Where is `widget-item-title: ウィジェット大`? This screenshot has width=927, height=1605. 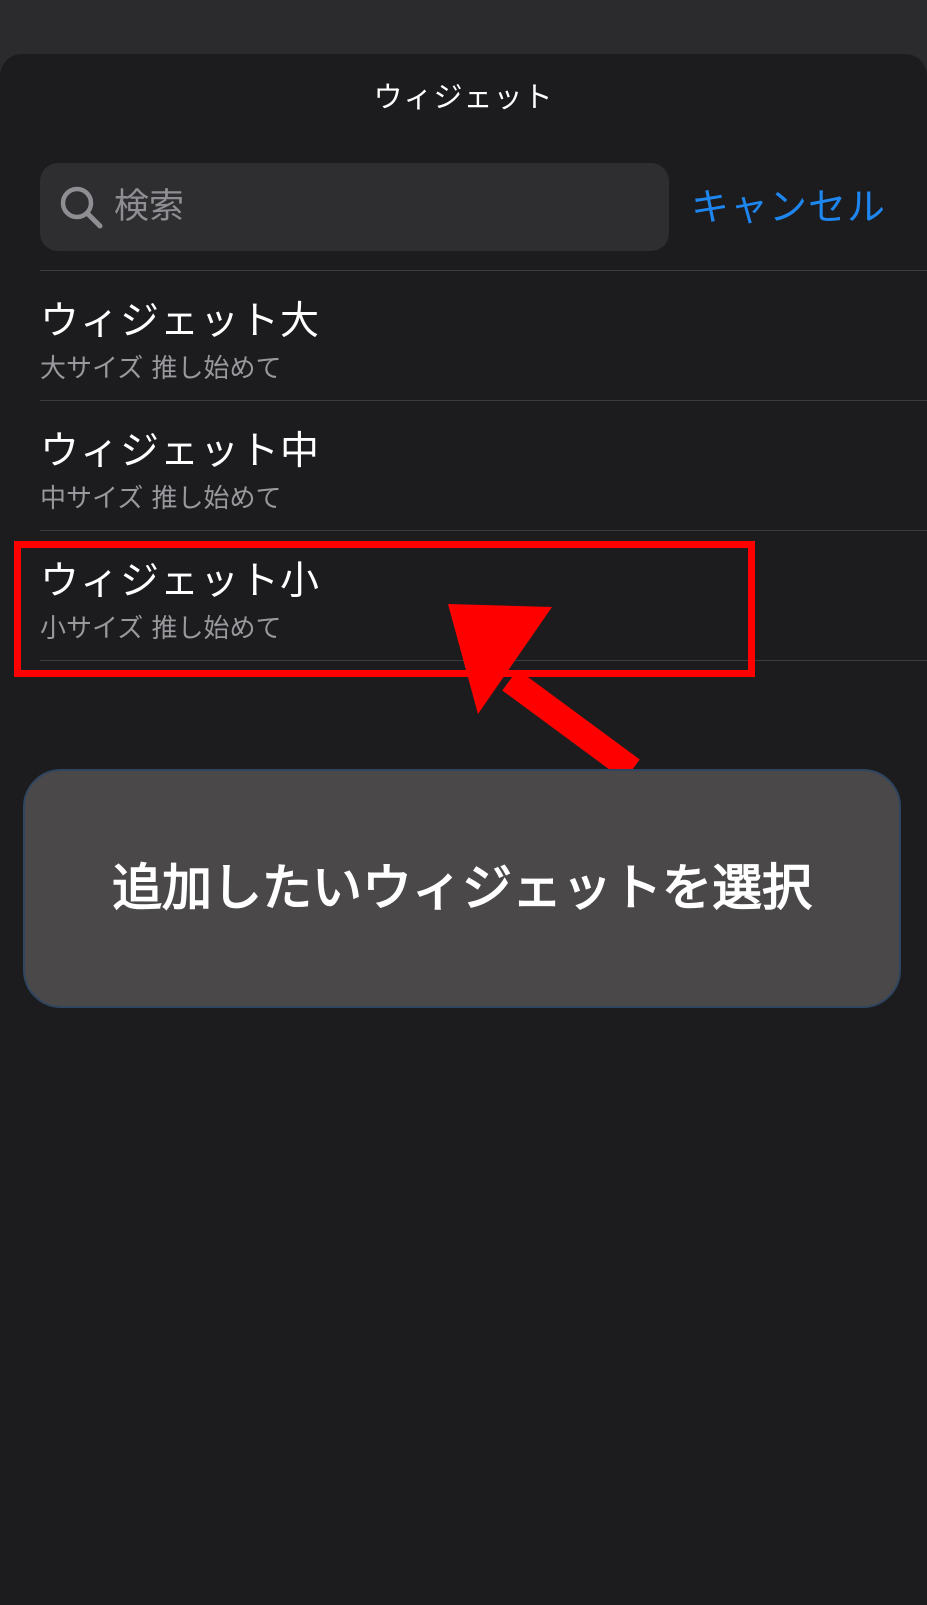
widget-item-title: ウィジェット大 is located at coordinates (180, 321).